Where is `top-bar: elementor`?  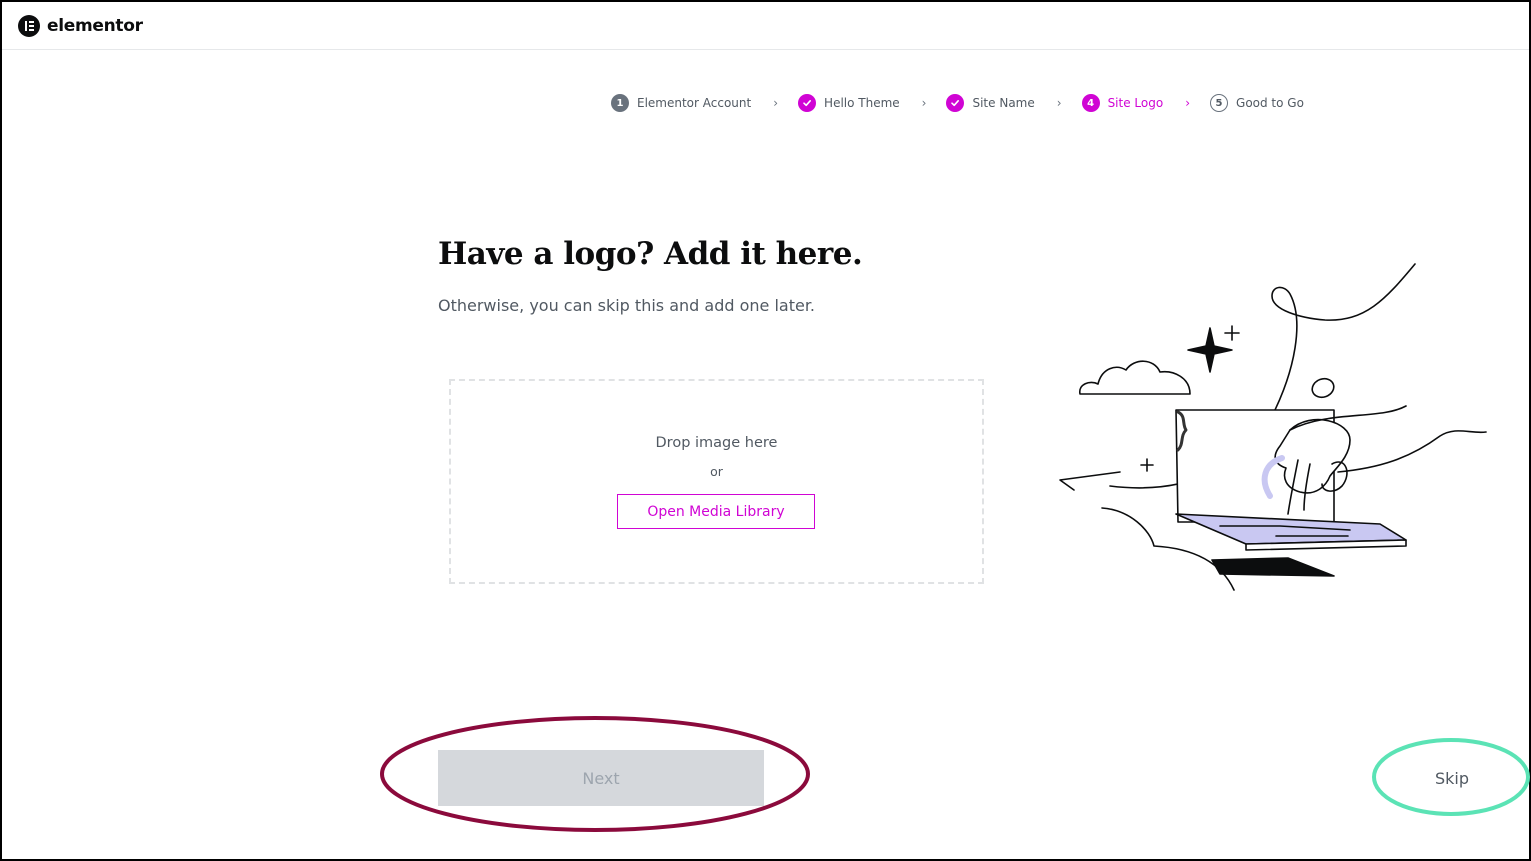
top-bar: elementor is located at coordinates (765, 26).